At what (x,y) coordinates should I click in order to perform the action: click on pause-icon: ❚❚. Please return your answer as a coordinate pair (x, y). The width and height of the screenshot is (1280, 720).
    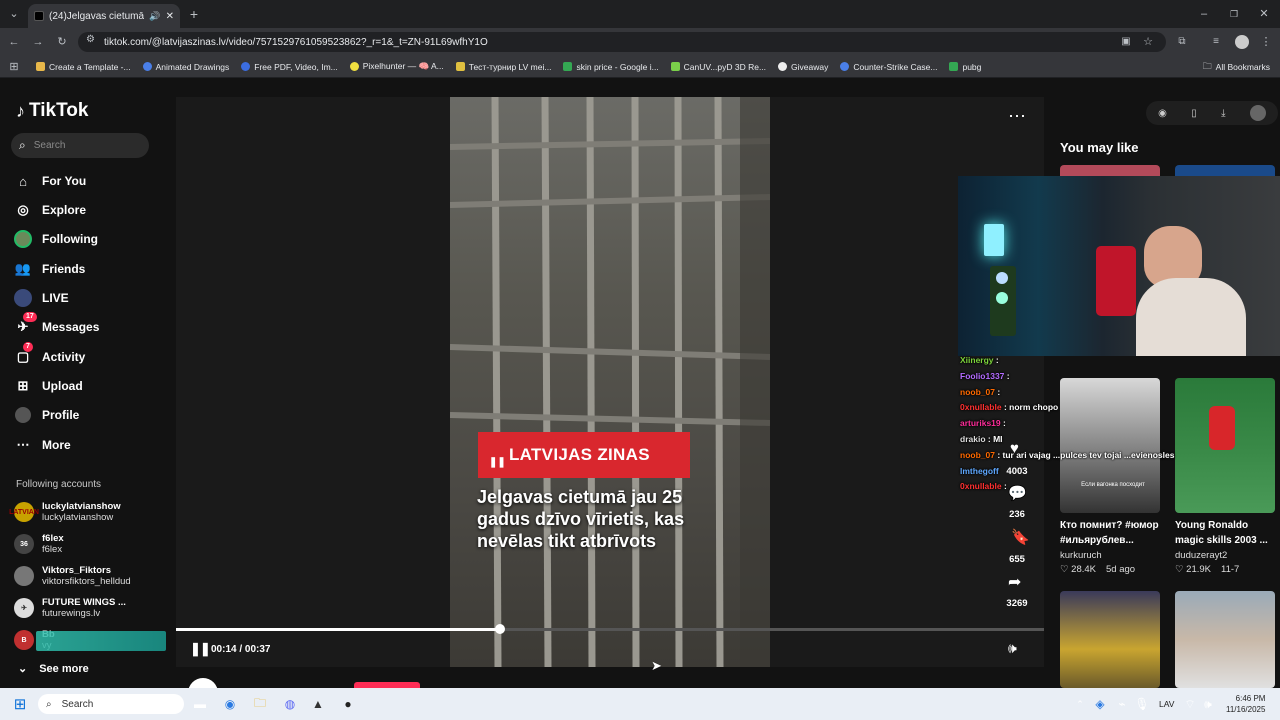
    Looking at the image, I should click on (200, 649).